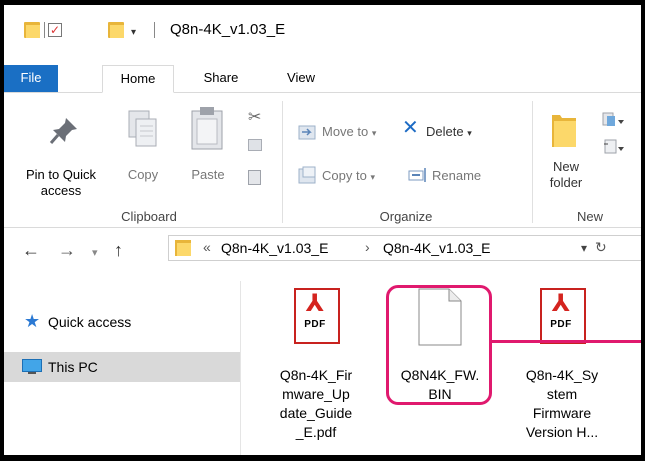 This screenshot has height=461, width=645. Describe the element at coordinates (308, 175) in the screenshot. I see `copy-to-icon` at that location.